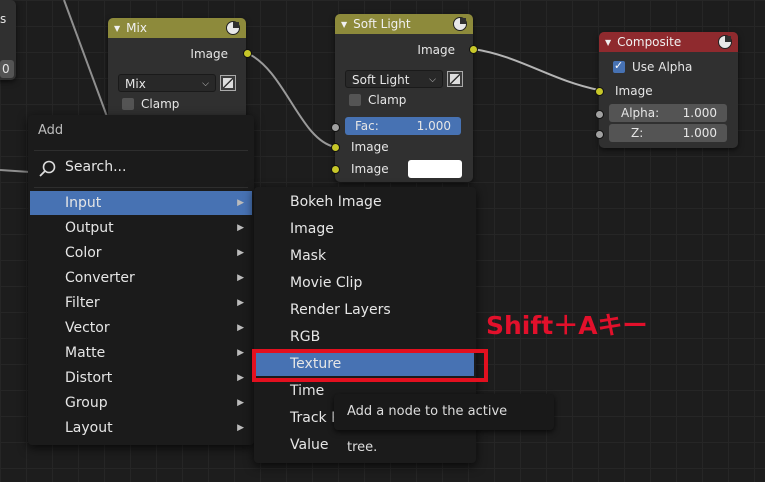 The width and height of the screenshot is (765, 482). Describe the element at coordinates (567, 325) in the screenshot. I see `annotation-label: Shift＋Aキー` at that location.